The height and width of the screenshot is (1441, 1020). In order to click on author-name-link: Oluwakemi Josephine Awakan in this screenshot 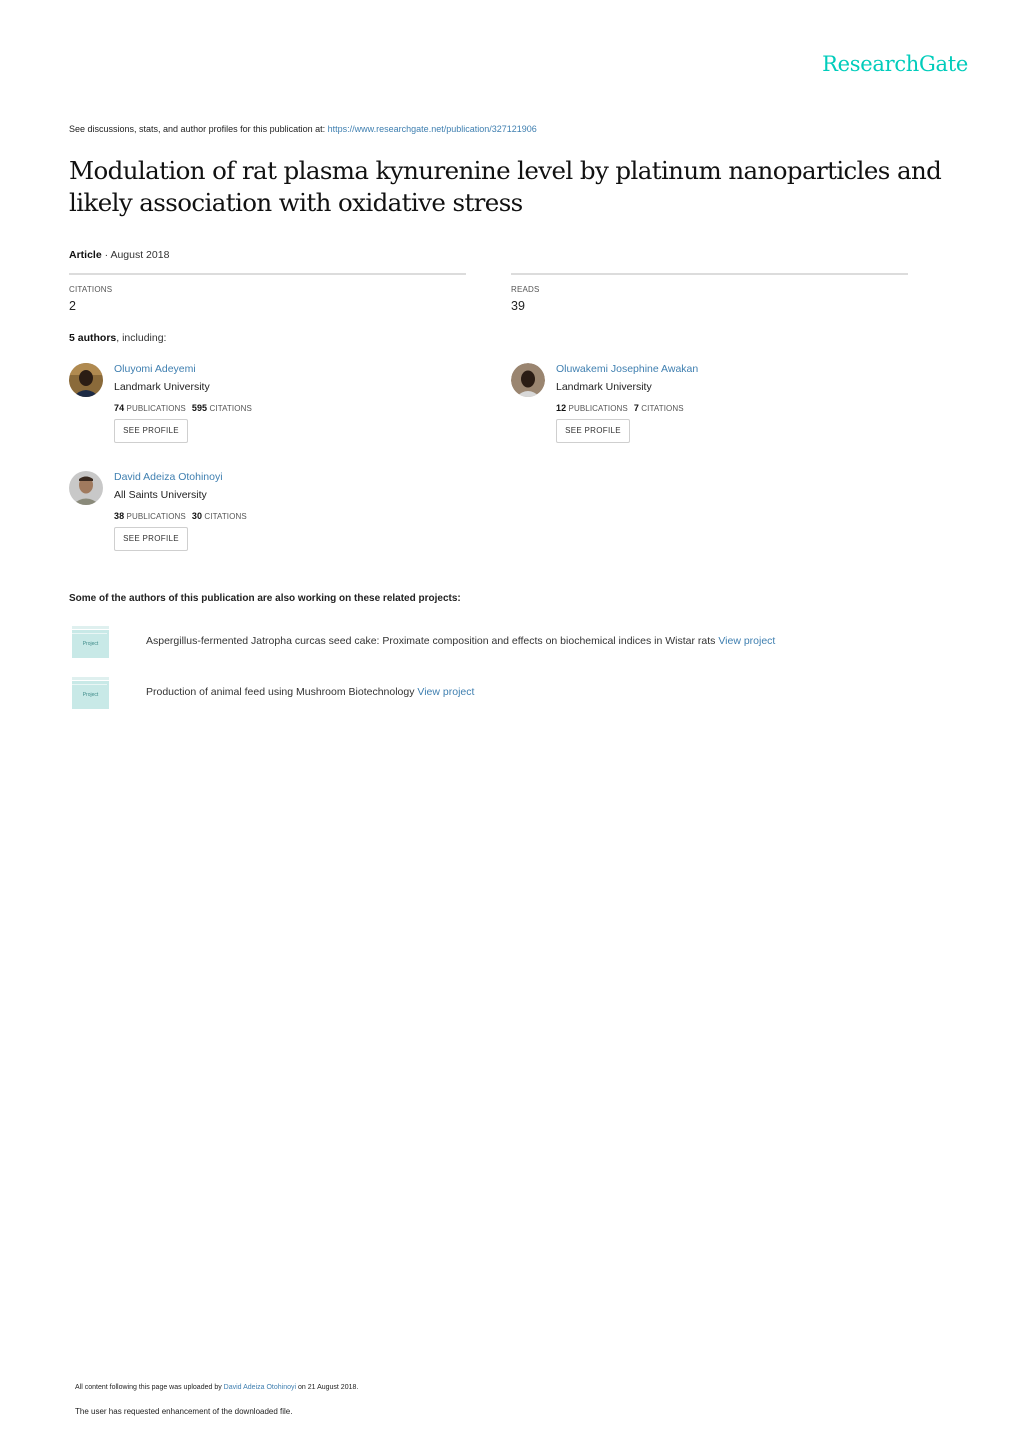, I will do `click(627, 369)`.